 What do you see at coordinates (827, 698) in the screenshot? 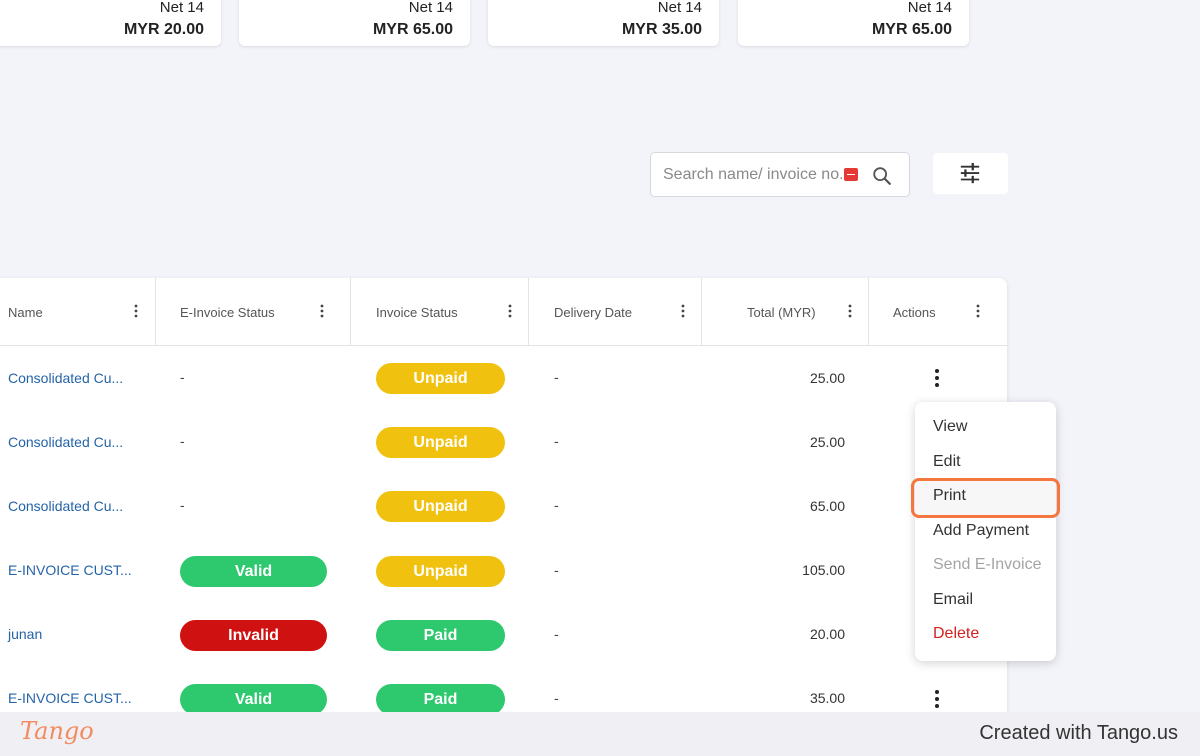
I see `total-amount: 35.00` at bounding box center [827, 698].